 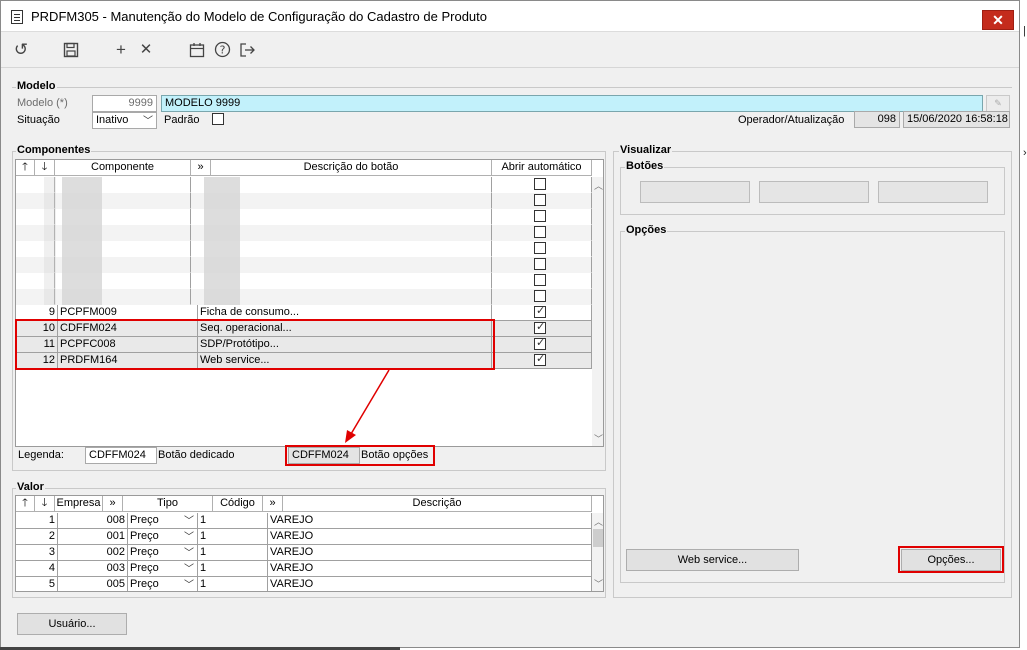 I want to click on annotation-arrow, so click(x=367, y=406).